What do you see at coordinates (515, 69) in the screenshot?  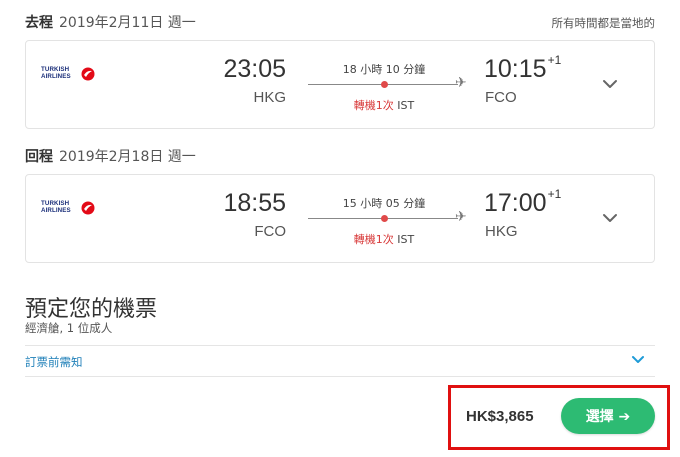 I see `arrival-time-value: 10:15` at bounding box center [515, 69].